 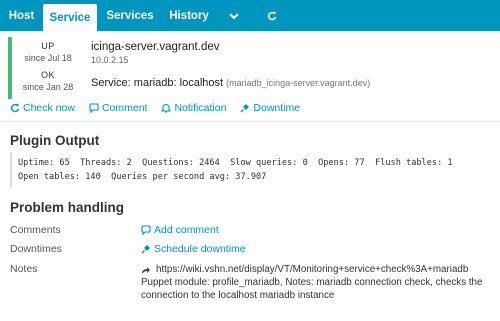 I want to click on refresh-button, so click(x=272, y=15).